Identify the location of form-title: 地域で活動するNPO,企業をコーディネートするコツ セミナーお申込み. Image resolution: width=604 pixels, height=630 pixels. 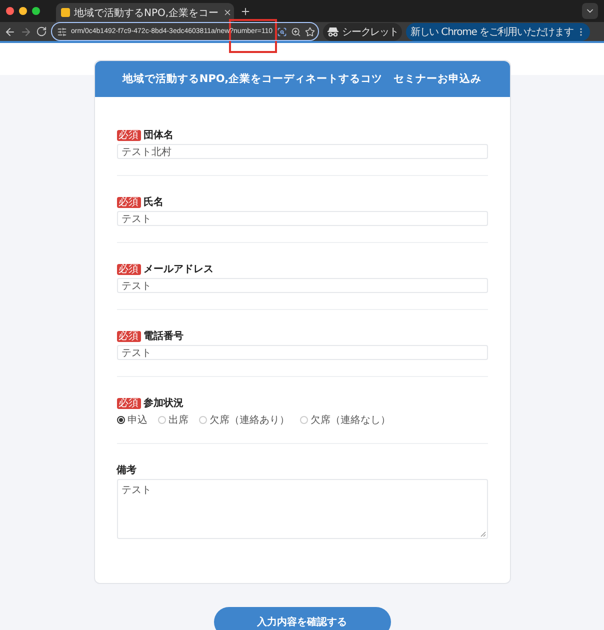
(302, 79).